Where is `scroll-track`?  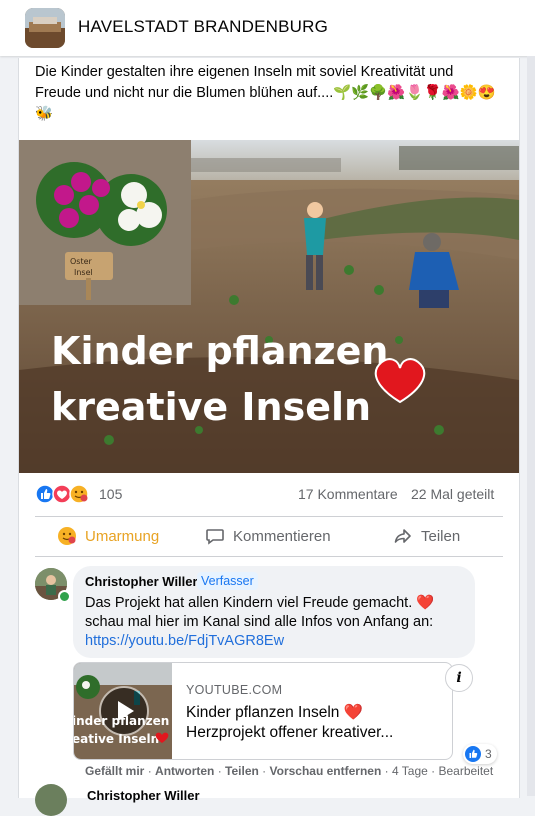 scroll-track is located at coordinates (531, 426).